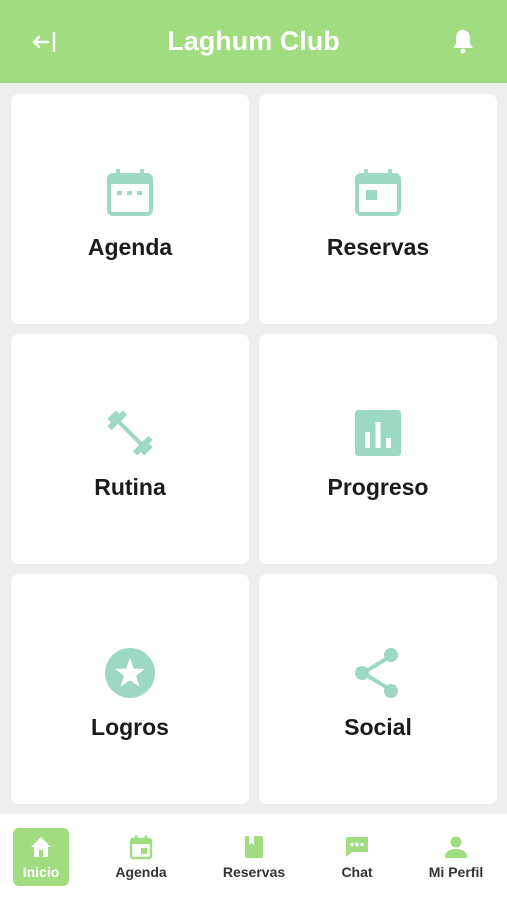 The height and width of the screenshot is (900, 507). I want to click on agenda-card-label: Agenda, so click(130, 246).